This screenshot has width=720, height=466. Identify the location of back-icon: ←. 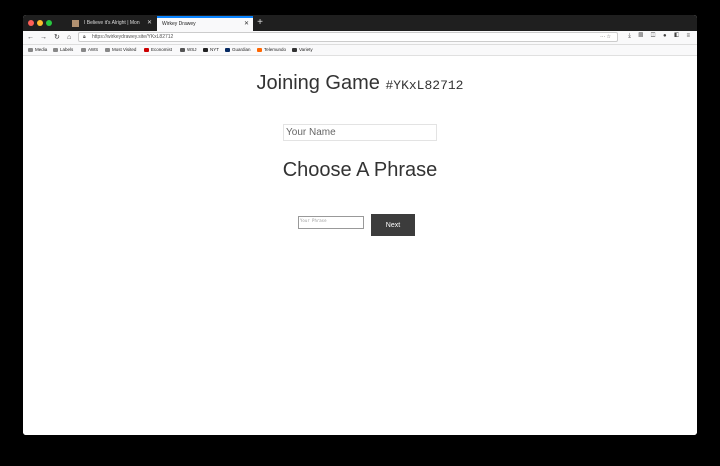
(30, 37).